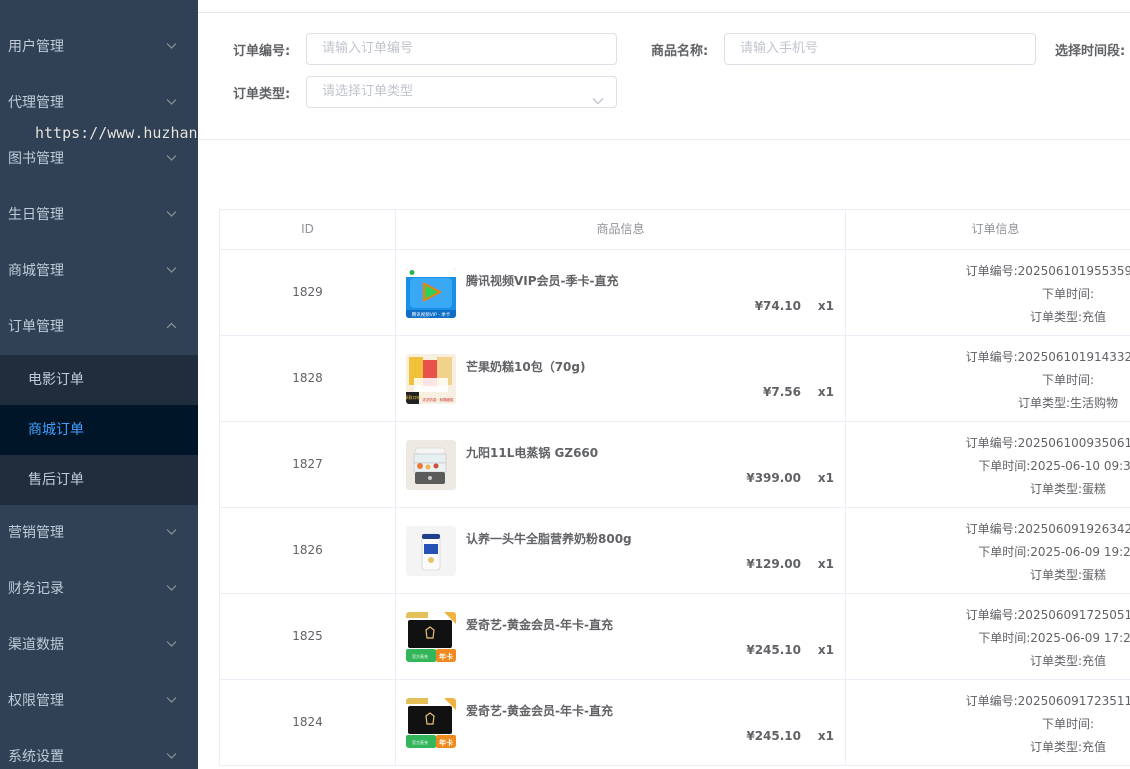  Describe the element at coordinates (36, 757) in the screenshot. I see `menu-label: 系统设置` at that location.